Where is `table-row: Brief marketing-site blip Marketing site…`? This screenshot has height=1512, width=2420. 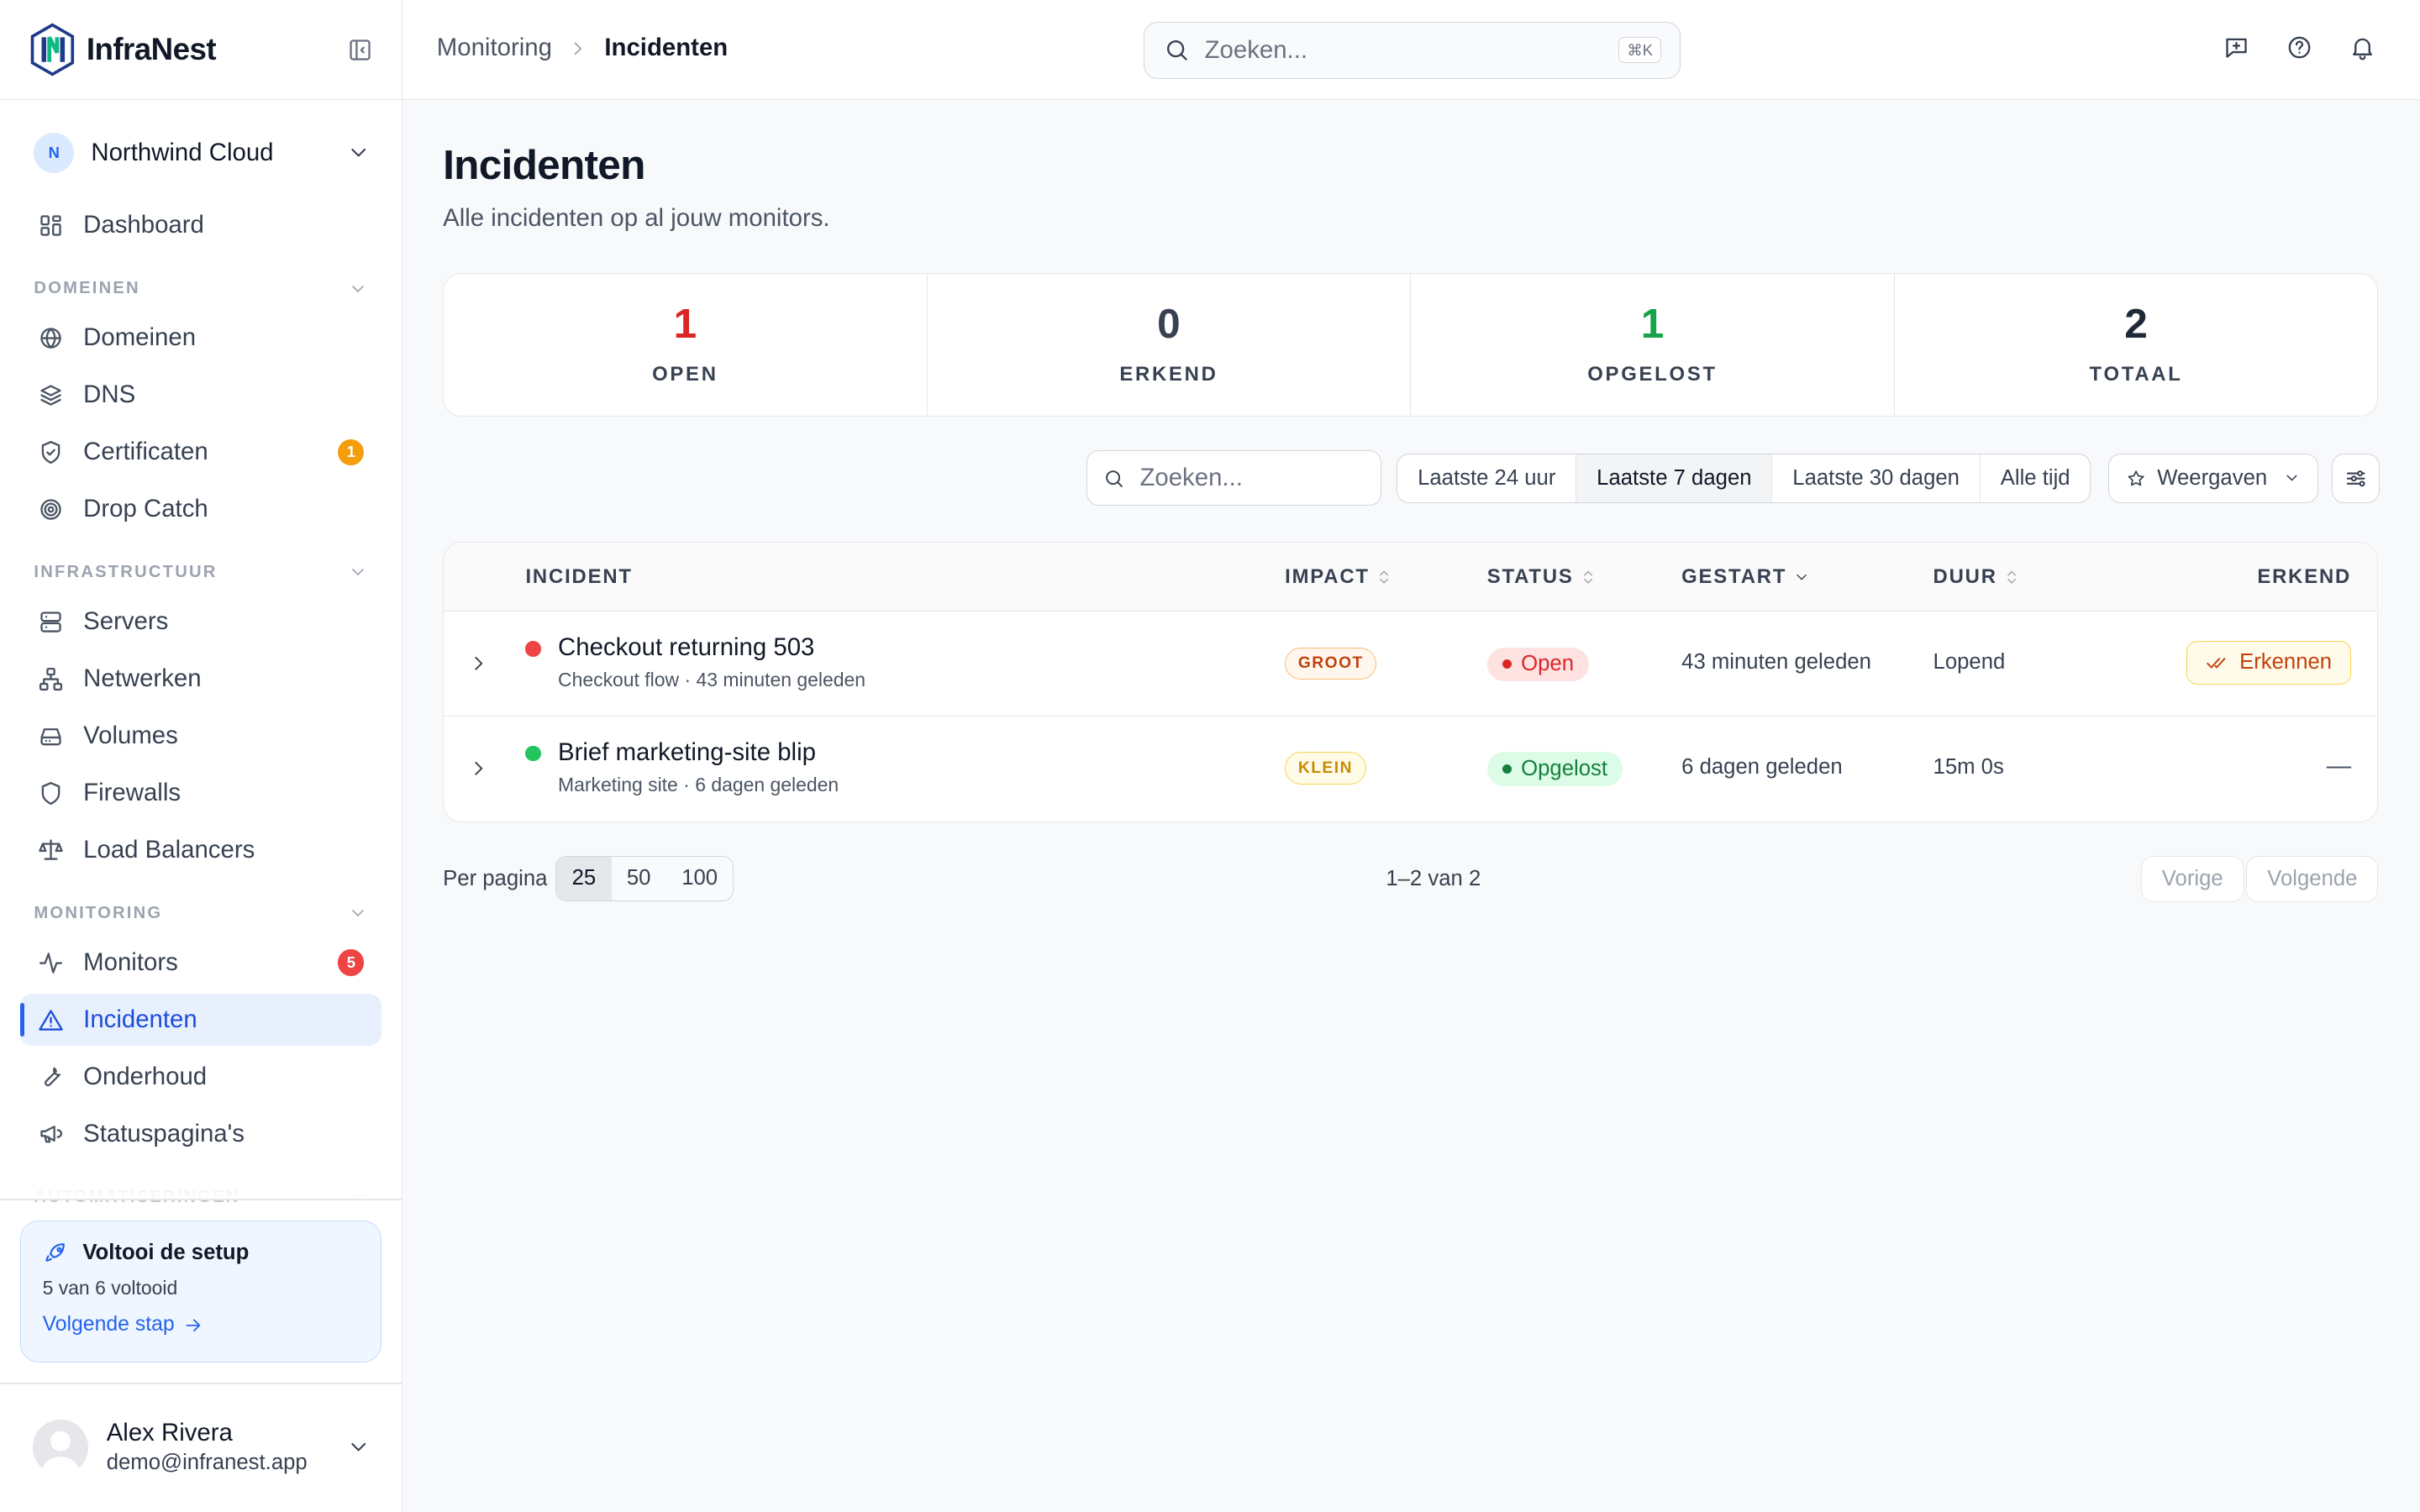 table-row: Brief marketing-site blip Marketing site… is located at coordinates (1410, 769).